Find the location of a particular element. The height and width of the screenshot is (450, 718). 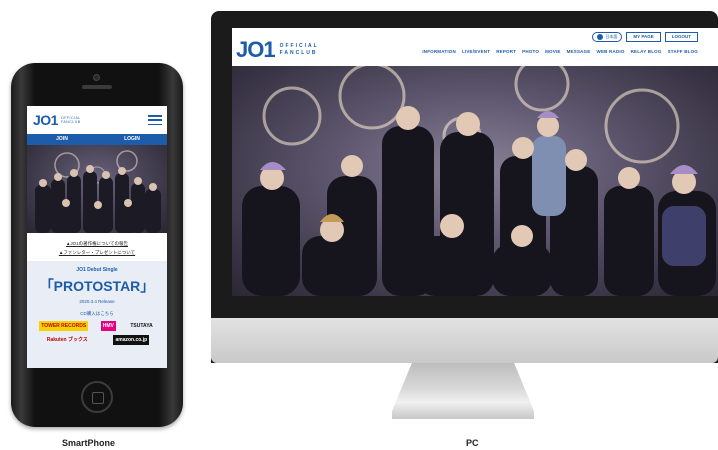

sp-login-button: LOGIN is located at coordinates (132, 139).